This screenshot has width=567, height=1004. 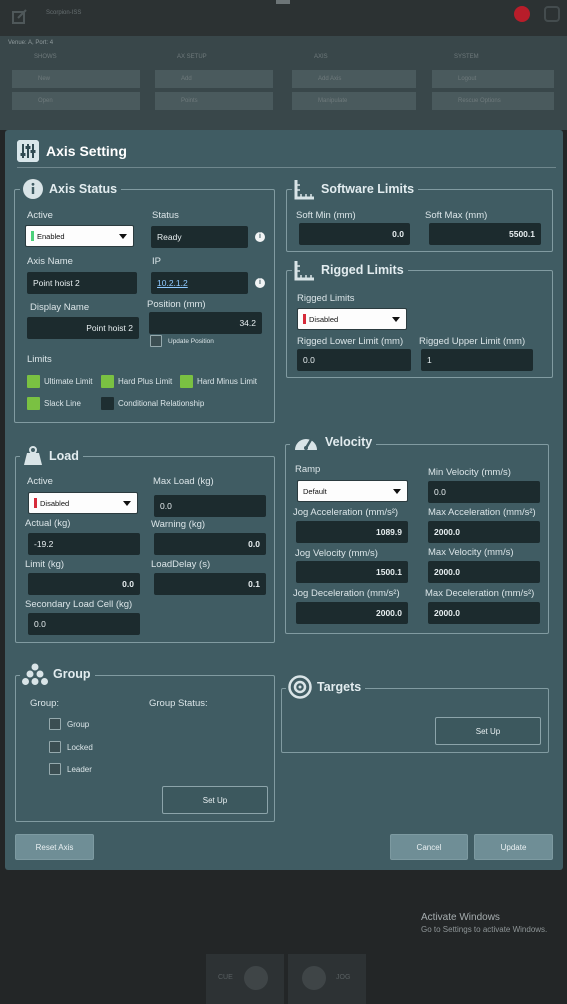 I want to click on load-delay-field: 0.1, so click(x=210, y=584).